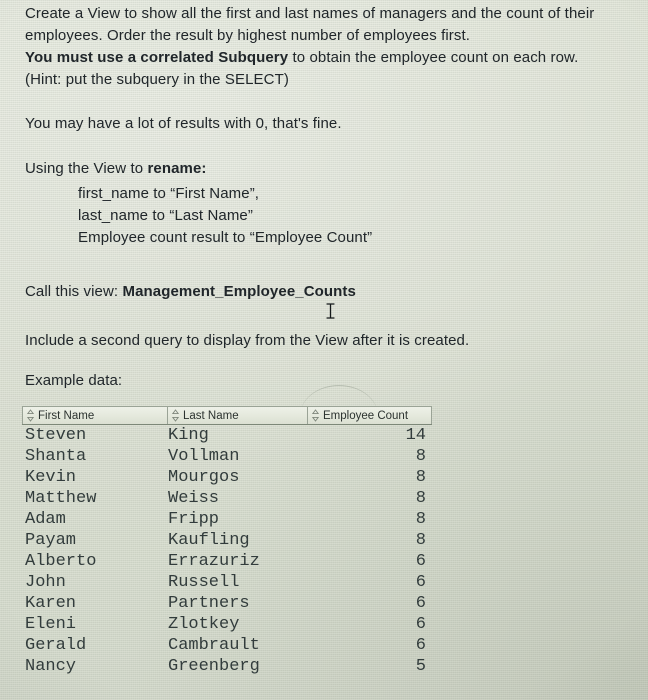 This screenshot has height=700, width=648. Describe the element at coordinates (194, 519) in the screenshot. I see `cell-last-name: Fripp` at that location.